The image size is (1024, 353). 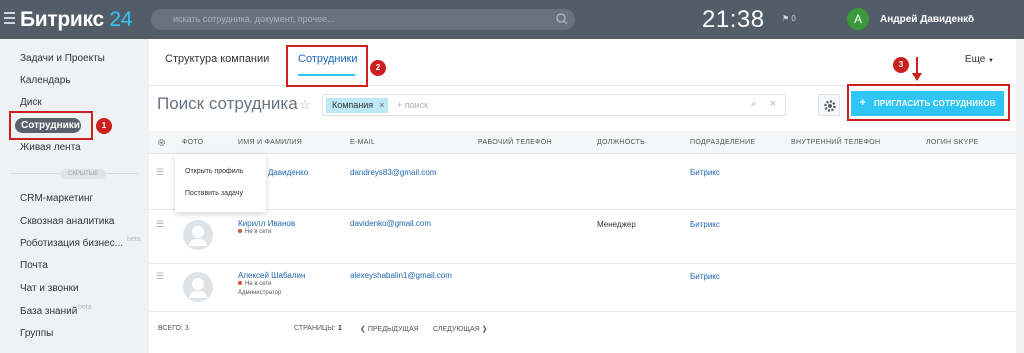 I want to click on annotation-arrow-head, so click(x=917, y=77).